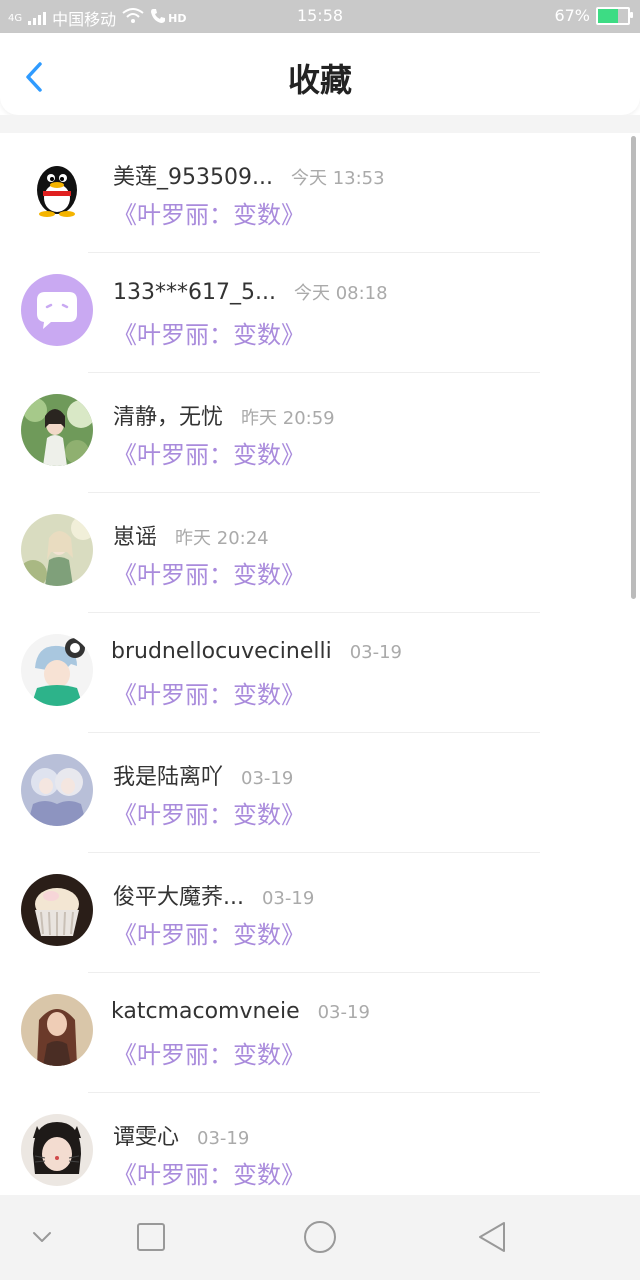 The image size is (640, 1280). I want to click on battery-icon, so click(614, 15).